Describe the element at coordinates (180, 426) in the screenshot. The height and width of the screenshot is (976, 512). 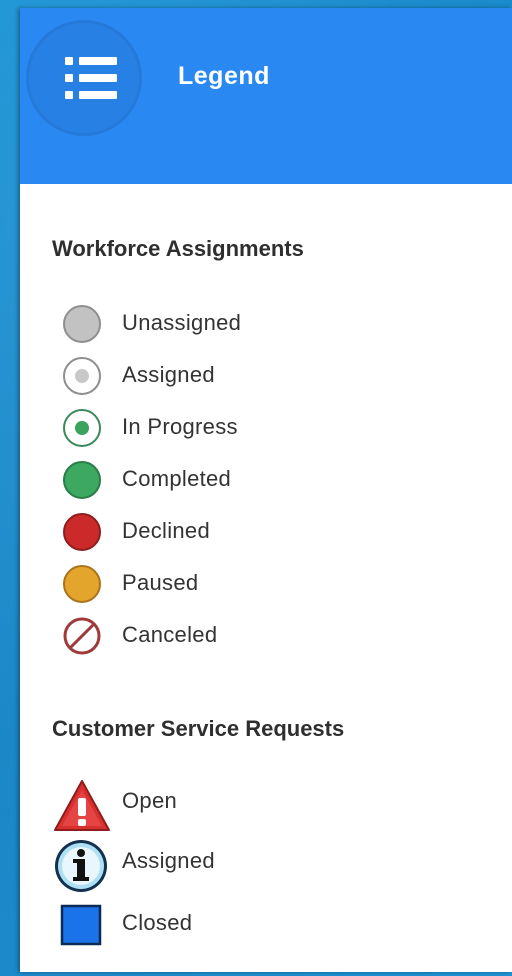
I see `legend-label: In Progress` at that location.